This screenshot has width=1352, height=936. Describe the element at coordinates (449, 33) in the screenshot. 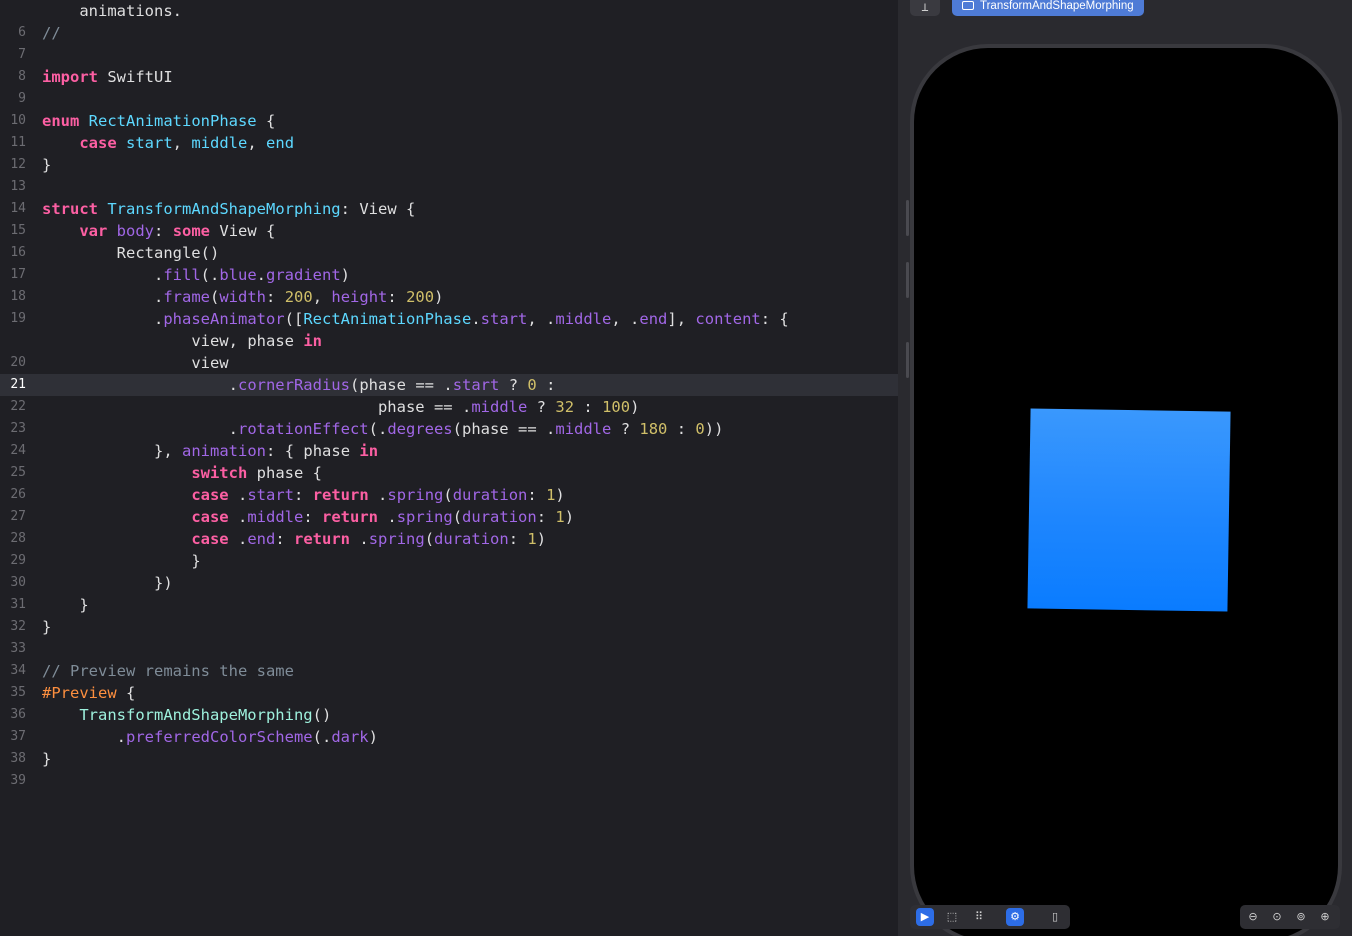

I see `code-line: 6 //` at that location.